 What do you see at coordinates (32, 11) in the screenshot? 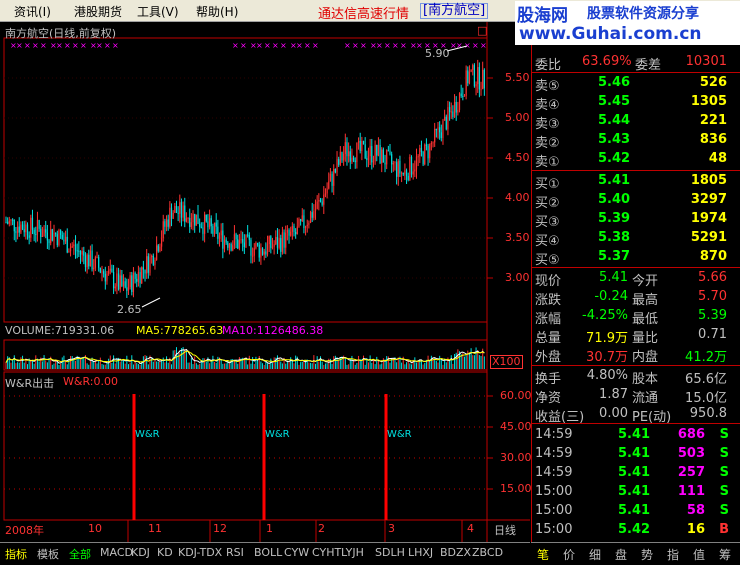
I see `menu-info: 资讯(I)` at bounding box center [32, 11].